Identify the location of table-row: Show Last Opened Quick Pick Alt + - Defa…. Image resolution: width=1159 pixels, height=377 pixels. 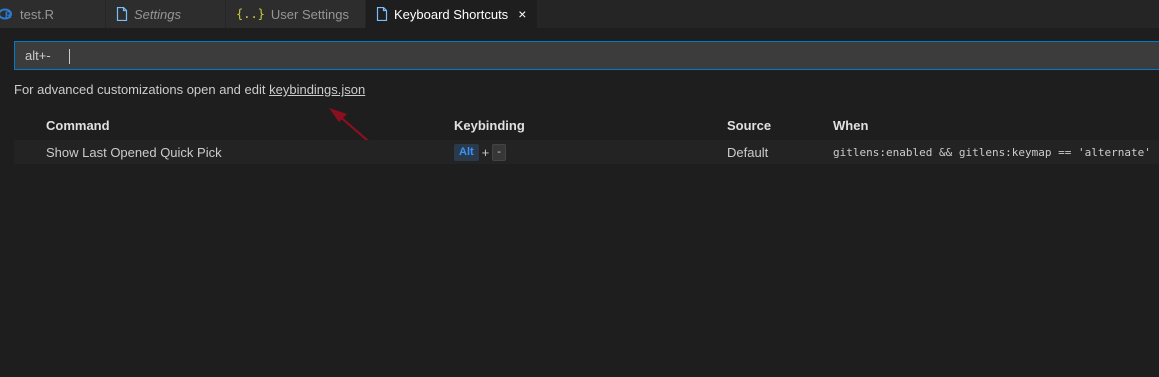
(586, 152).